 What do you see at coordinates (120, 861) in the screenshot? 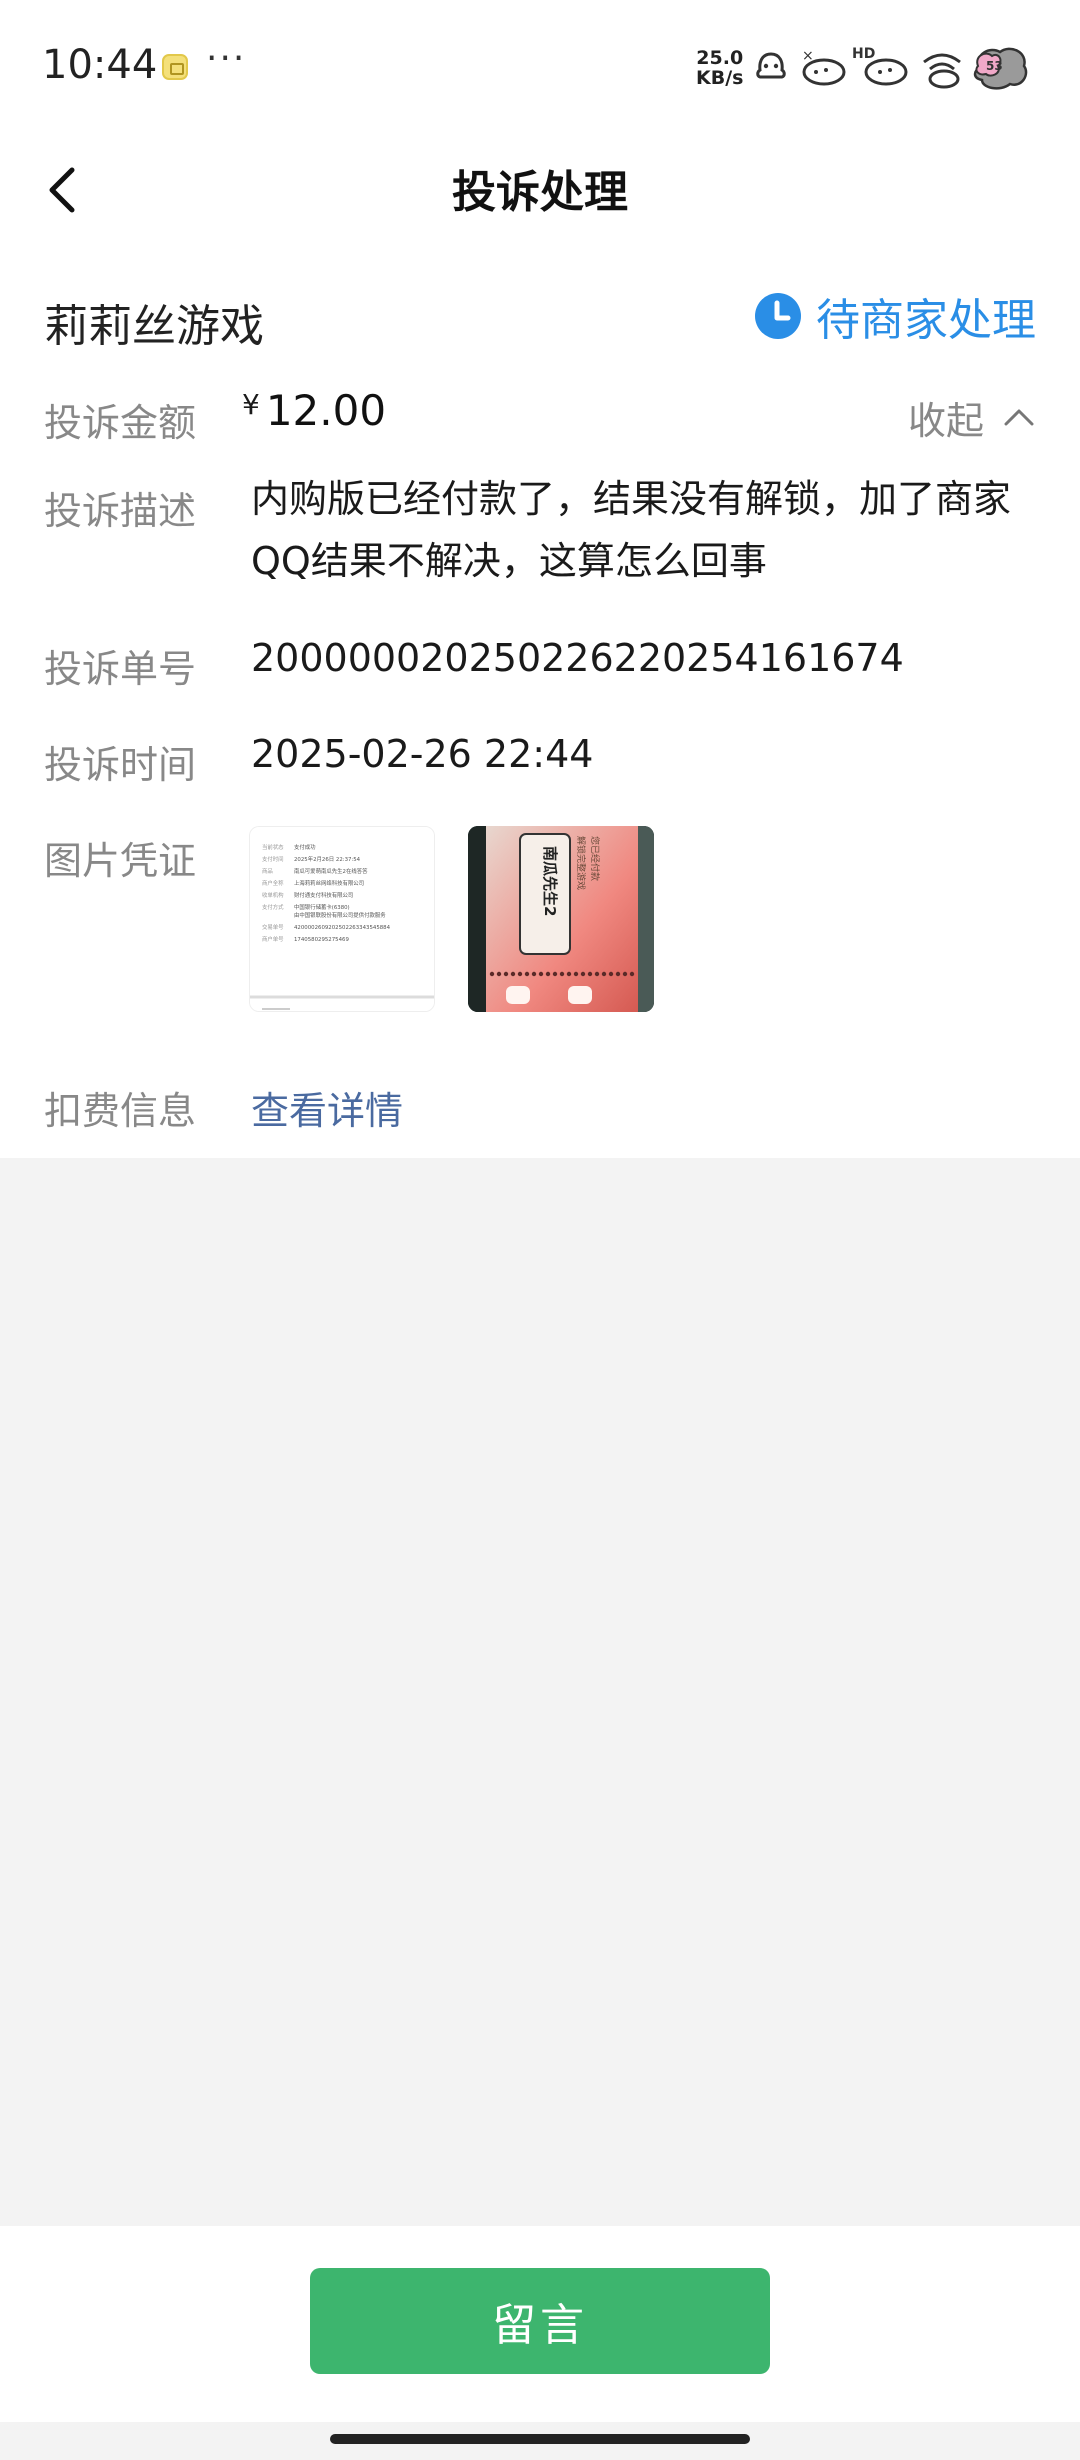
I see `evidence-label: 图片凭证` at bounding box center [120, 861].